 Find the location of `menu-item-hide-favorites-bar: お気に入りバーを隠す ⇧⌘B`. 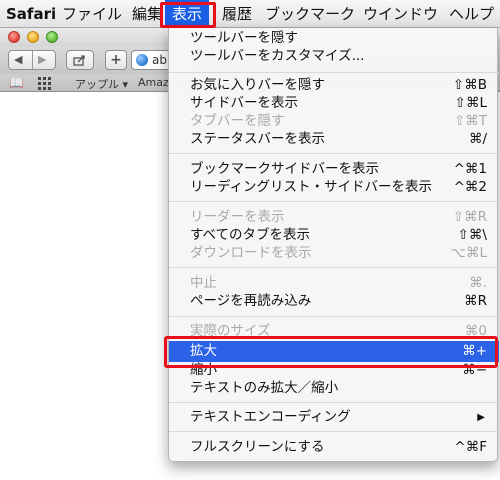

menu-item-hide-favorites-bar: お気に入りバーを隠す ⇧⌘B is located at coordinates (334, 85).